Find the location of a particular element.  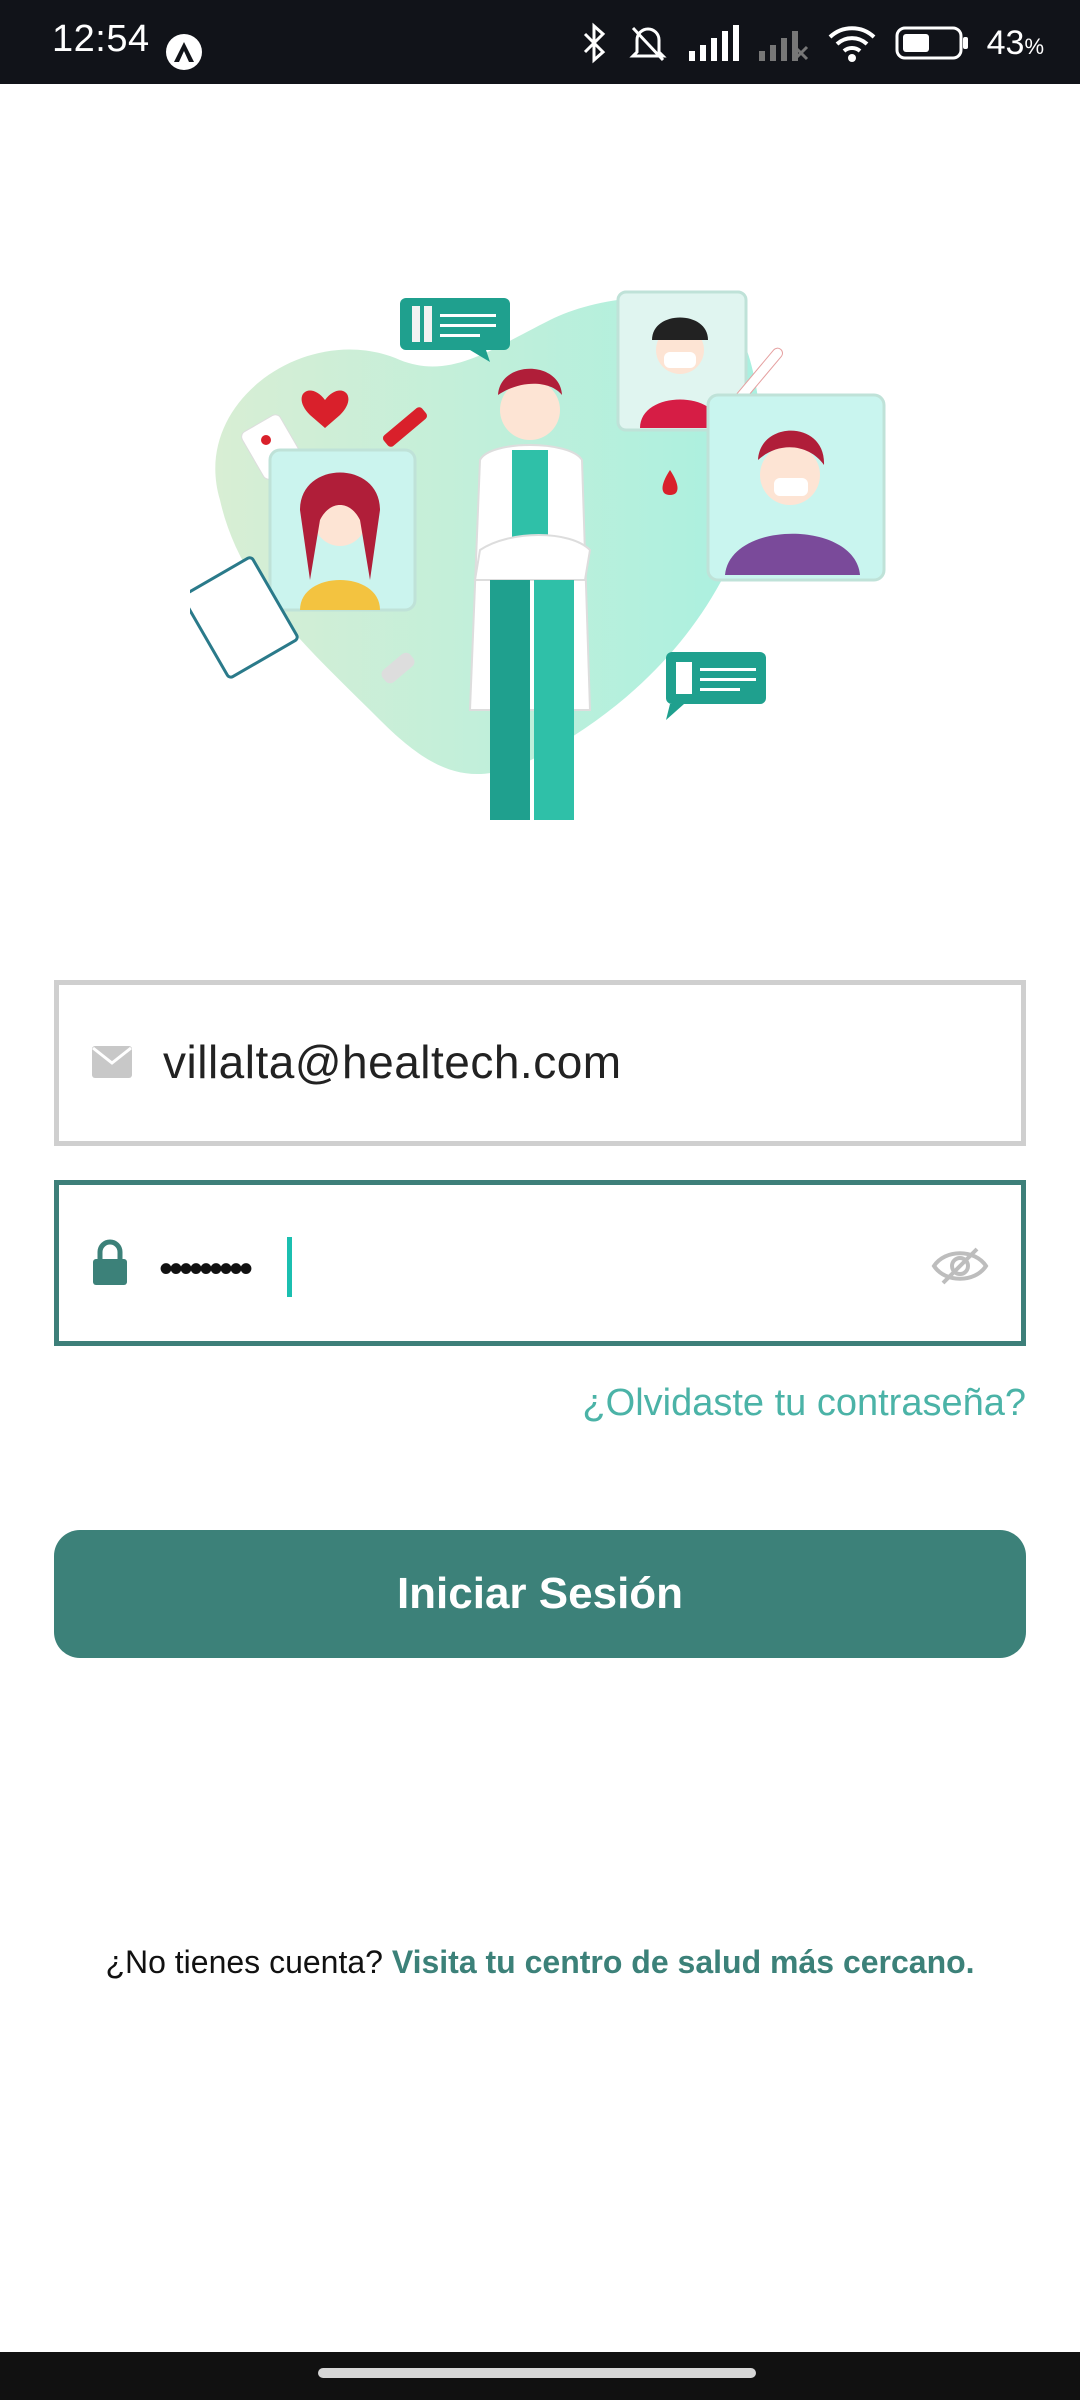

no-account-text: ¿No tienes cuenta? is located at coordinates (244, 1962).